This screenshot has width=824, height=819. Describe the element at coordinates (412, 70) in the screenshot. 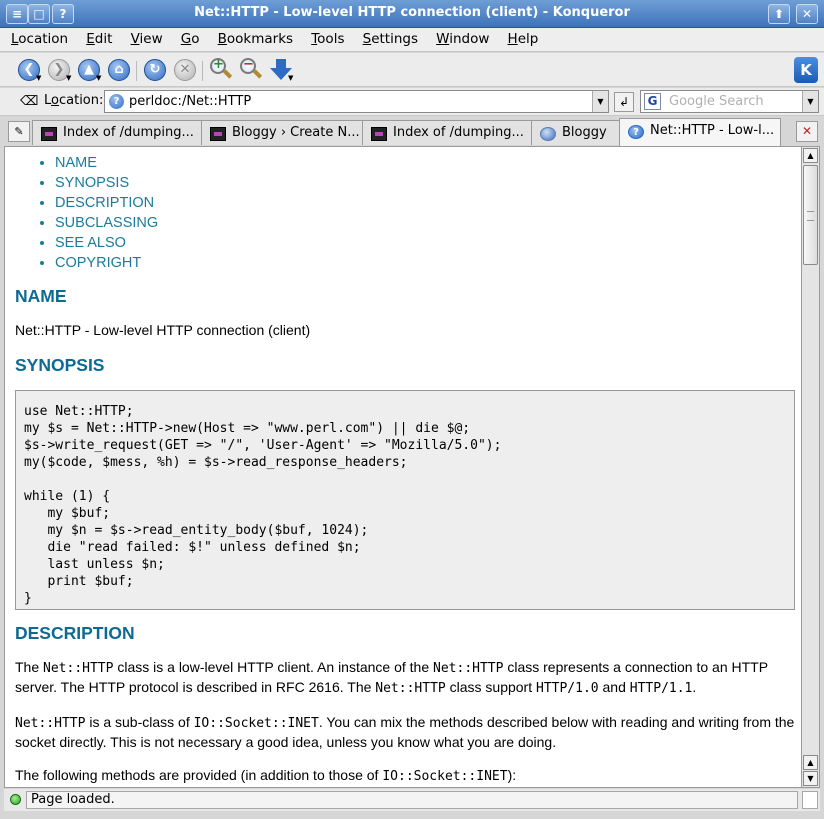

I see `main-toolbar: ❮ ▼ ❯ ▼ ▲ ▼ ⌂ ↻ ✕ + − ▼ K` at that location.